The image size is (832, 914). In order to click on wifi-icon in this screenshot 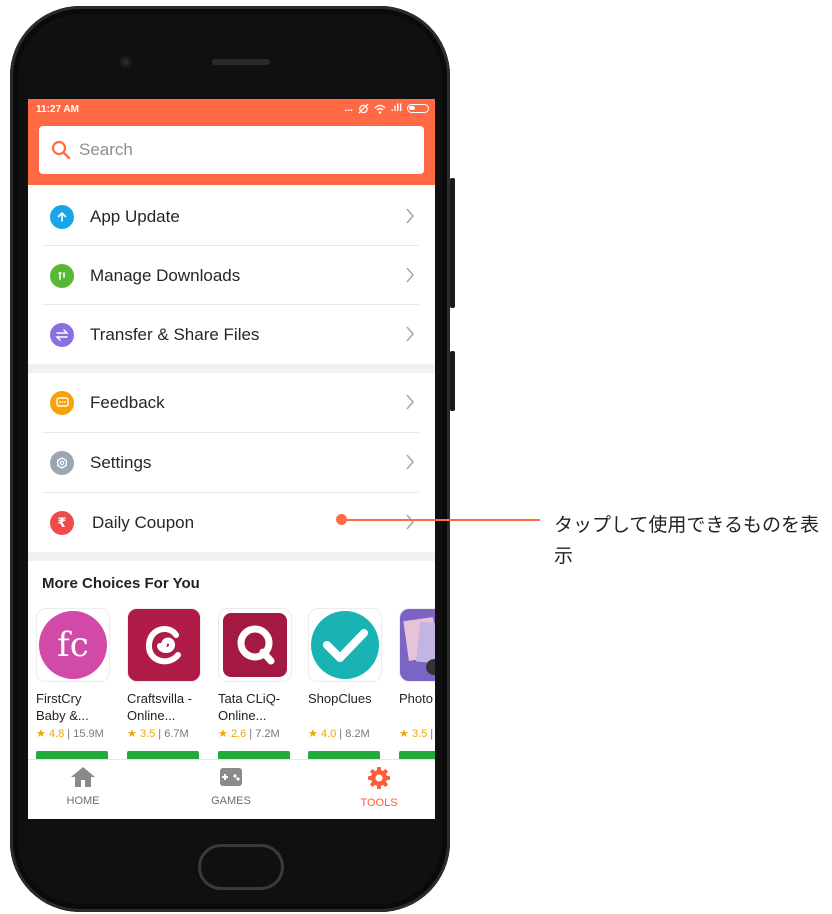, I will do `click(380, 109)`.